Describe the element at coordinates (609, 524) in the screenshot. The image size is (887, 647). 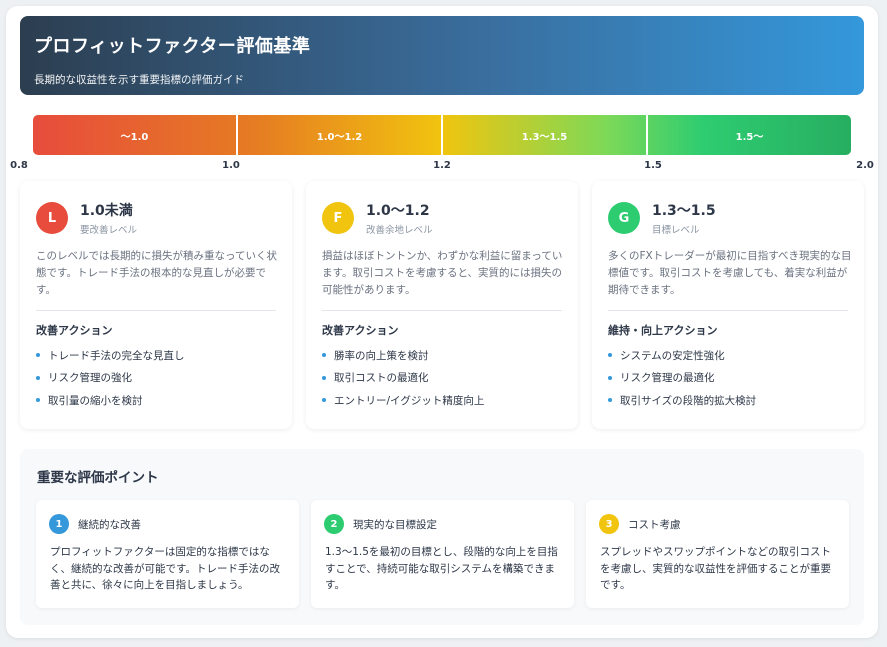
I see `number-badge: 3` at that location.